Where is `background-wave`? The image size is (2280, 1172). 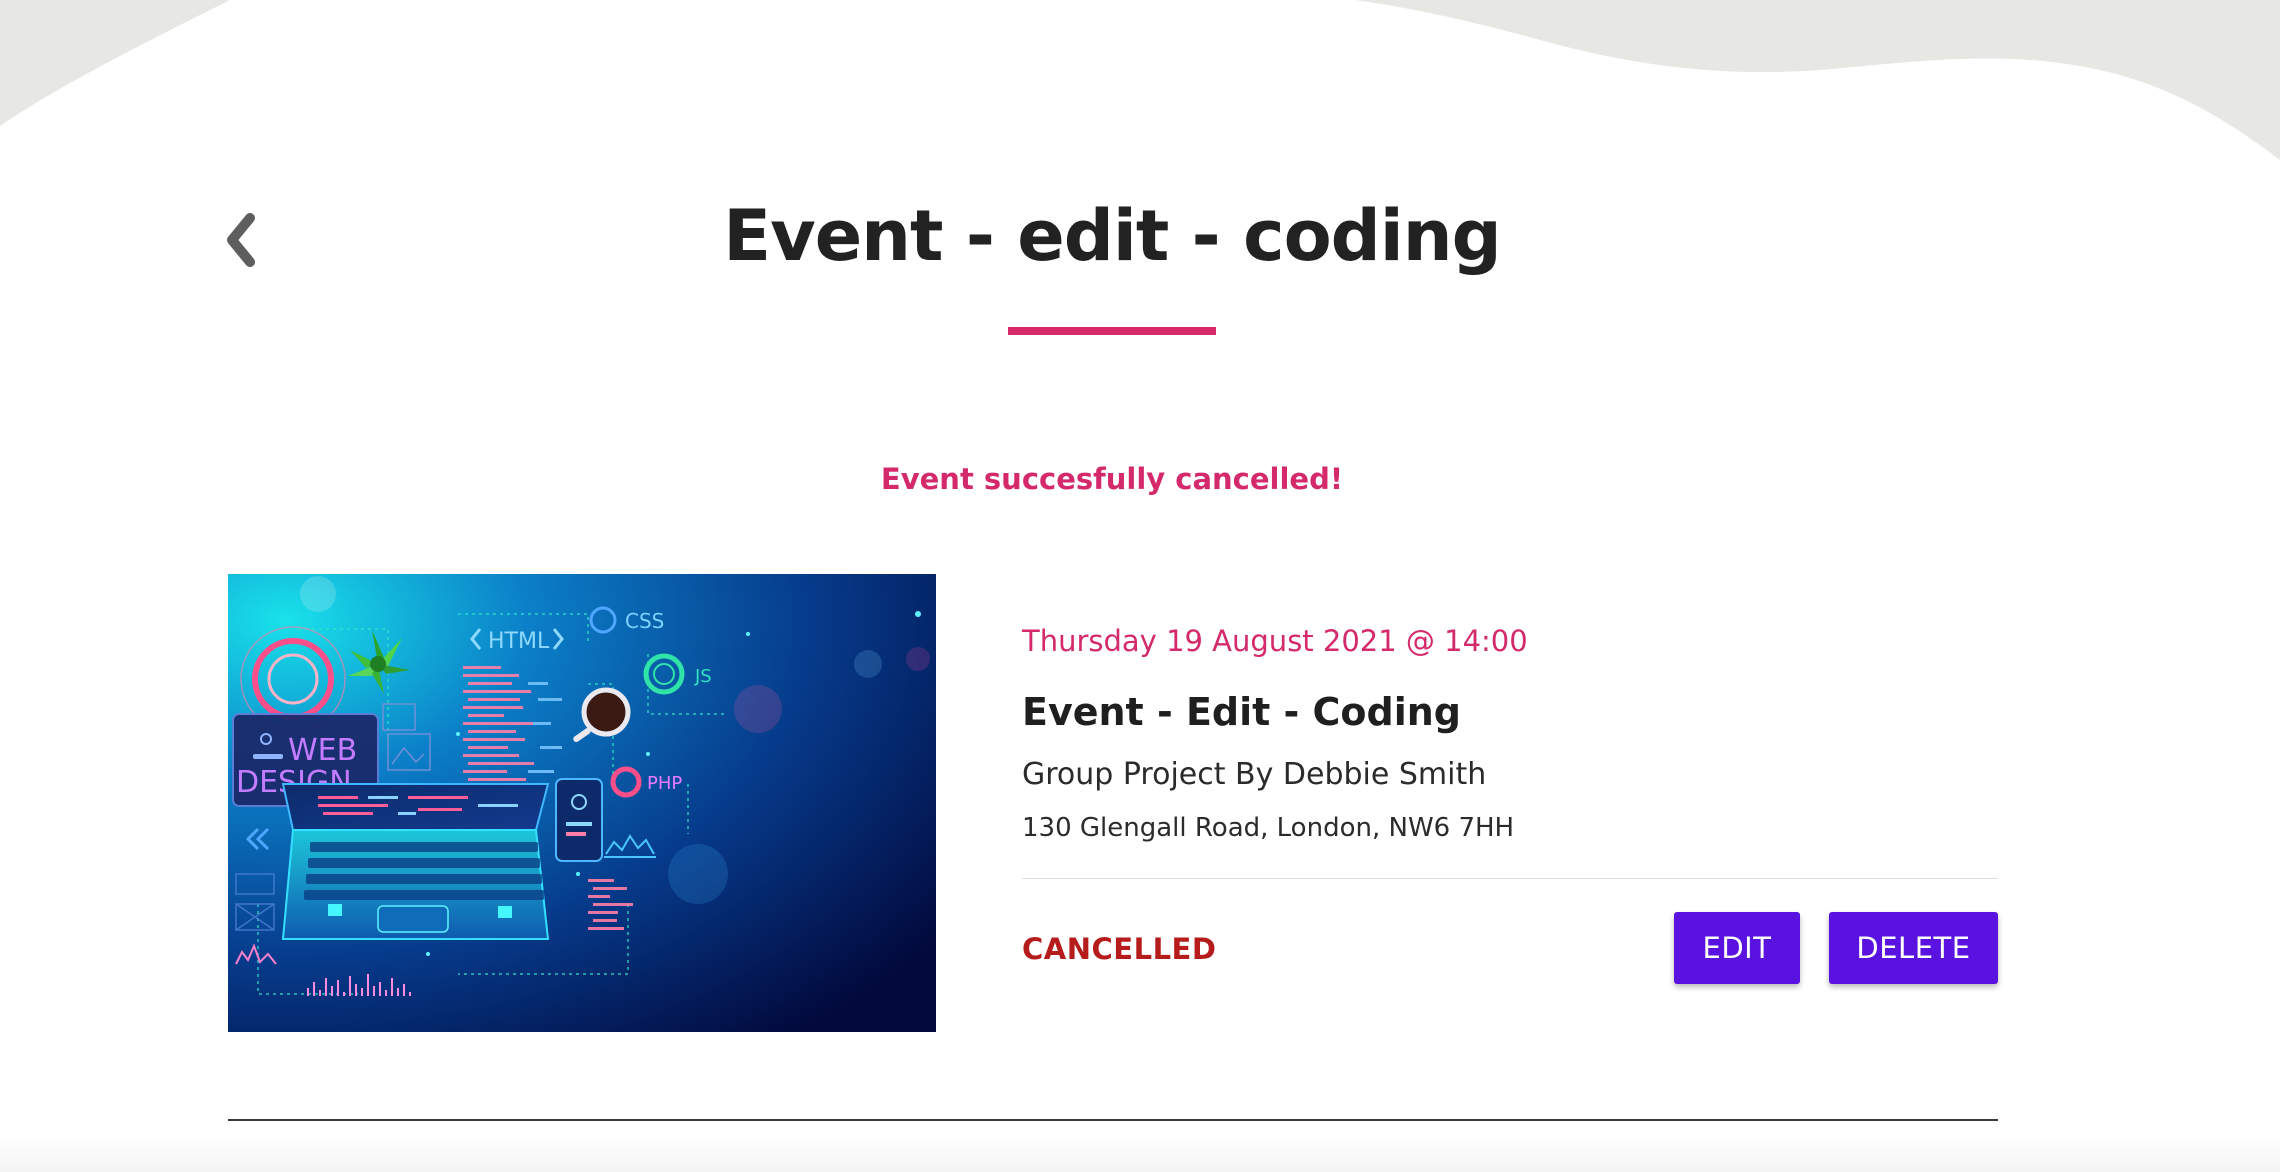
background-wave is located at coordinates (1140, 80).